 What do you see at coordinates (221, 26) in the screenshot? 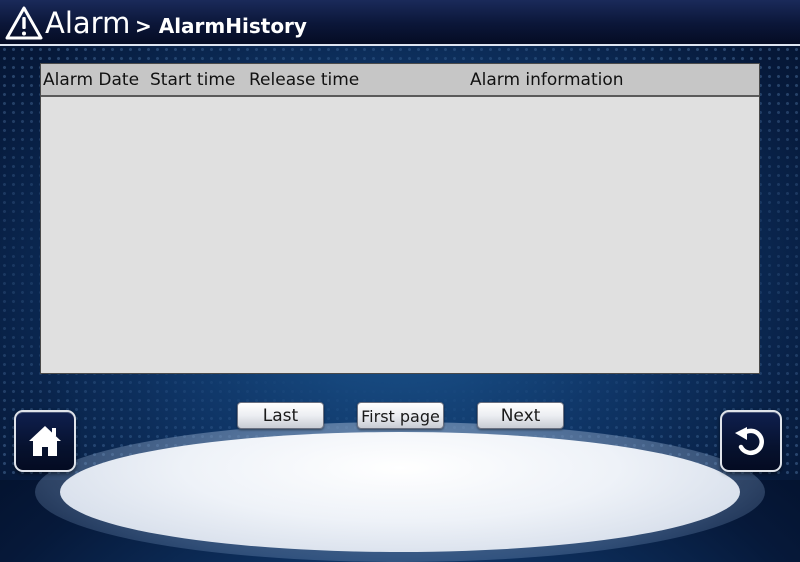
I see `breadcrumb: > AlarmHistory` at bounding box center [221, 26].